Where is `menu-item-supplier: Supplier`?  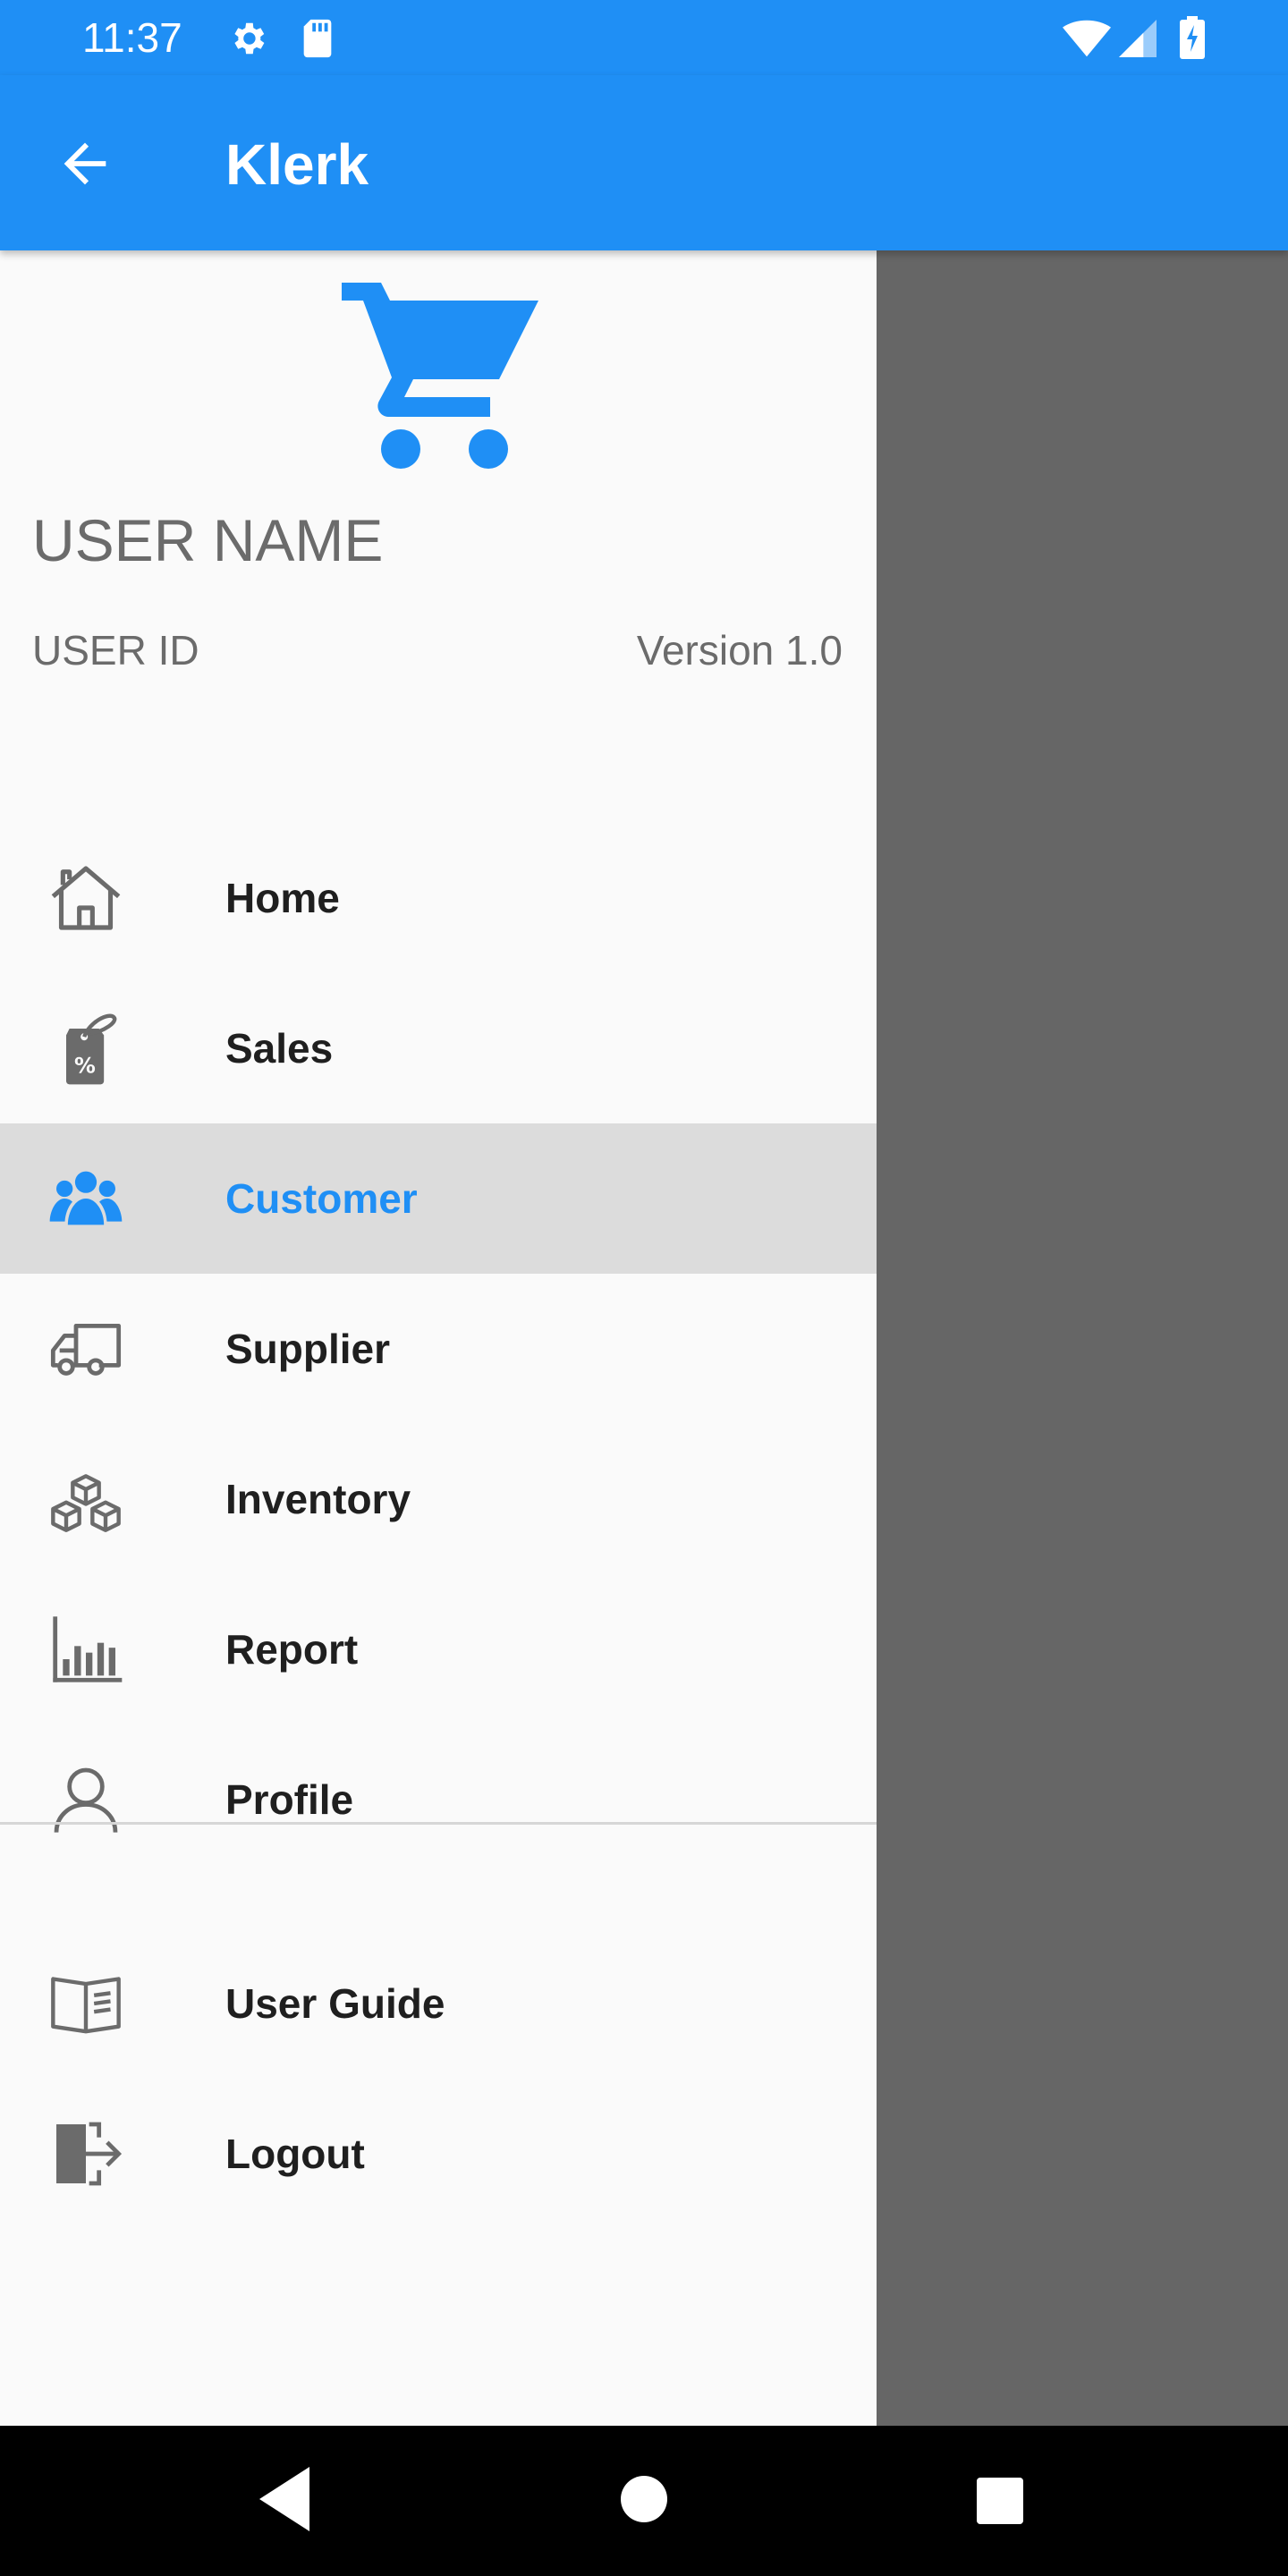 menu-item-supplier: Supplier is located at coordinates (438, 1349).